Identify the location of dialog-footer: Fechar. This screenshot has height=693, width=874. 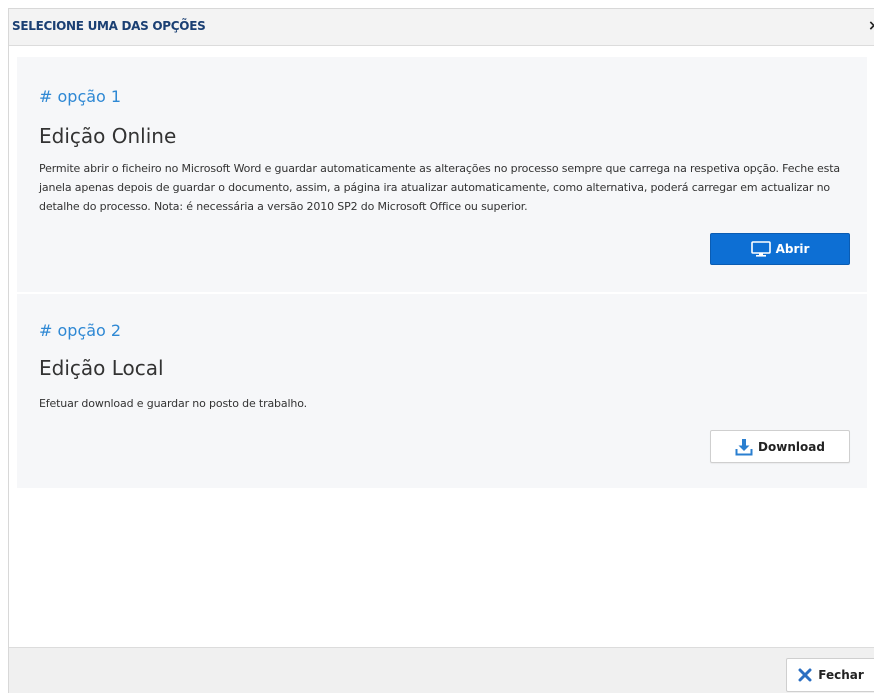
(441, 670).